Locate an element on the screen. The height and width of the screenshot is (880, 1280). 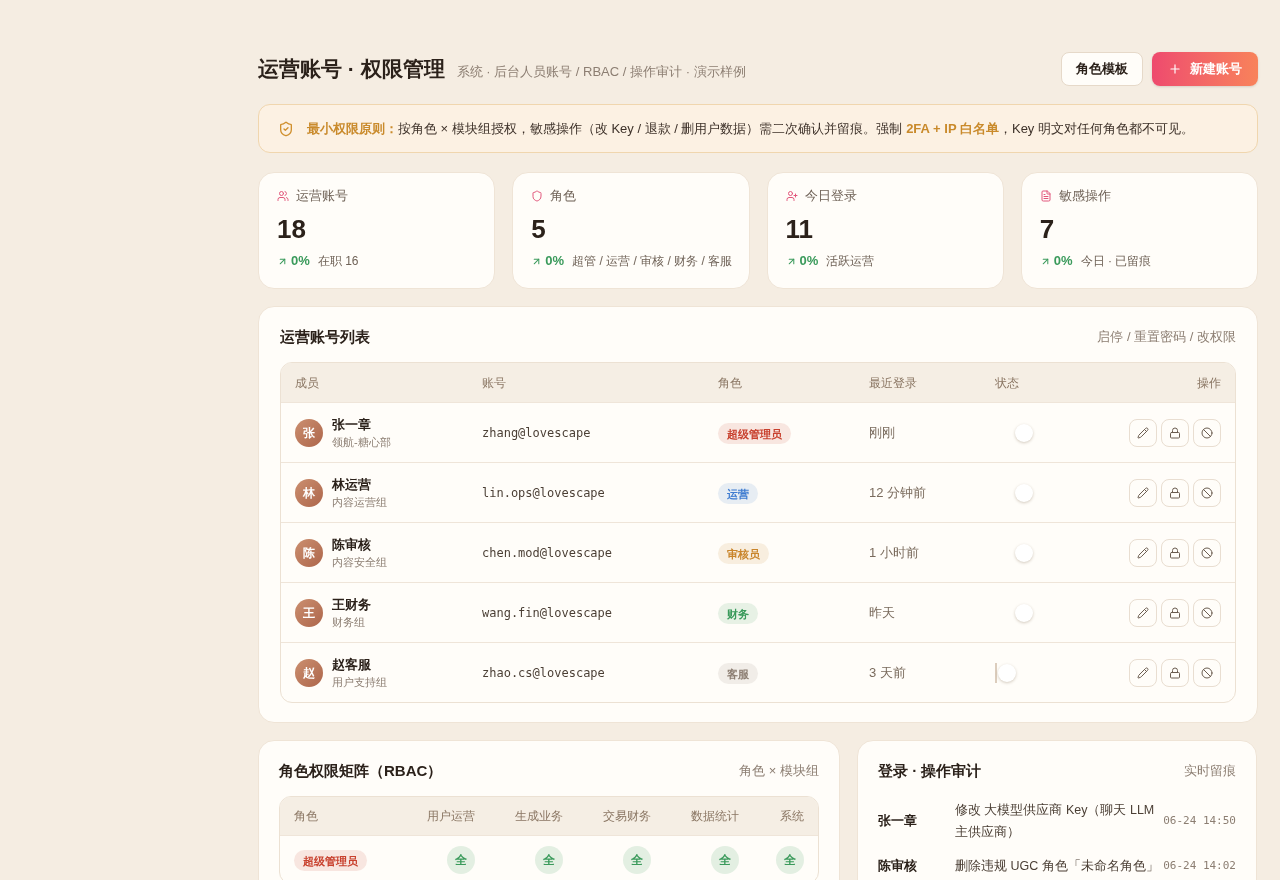
avatar: 张 is located at coordinates (309, 432).